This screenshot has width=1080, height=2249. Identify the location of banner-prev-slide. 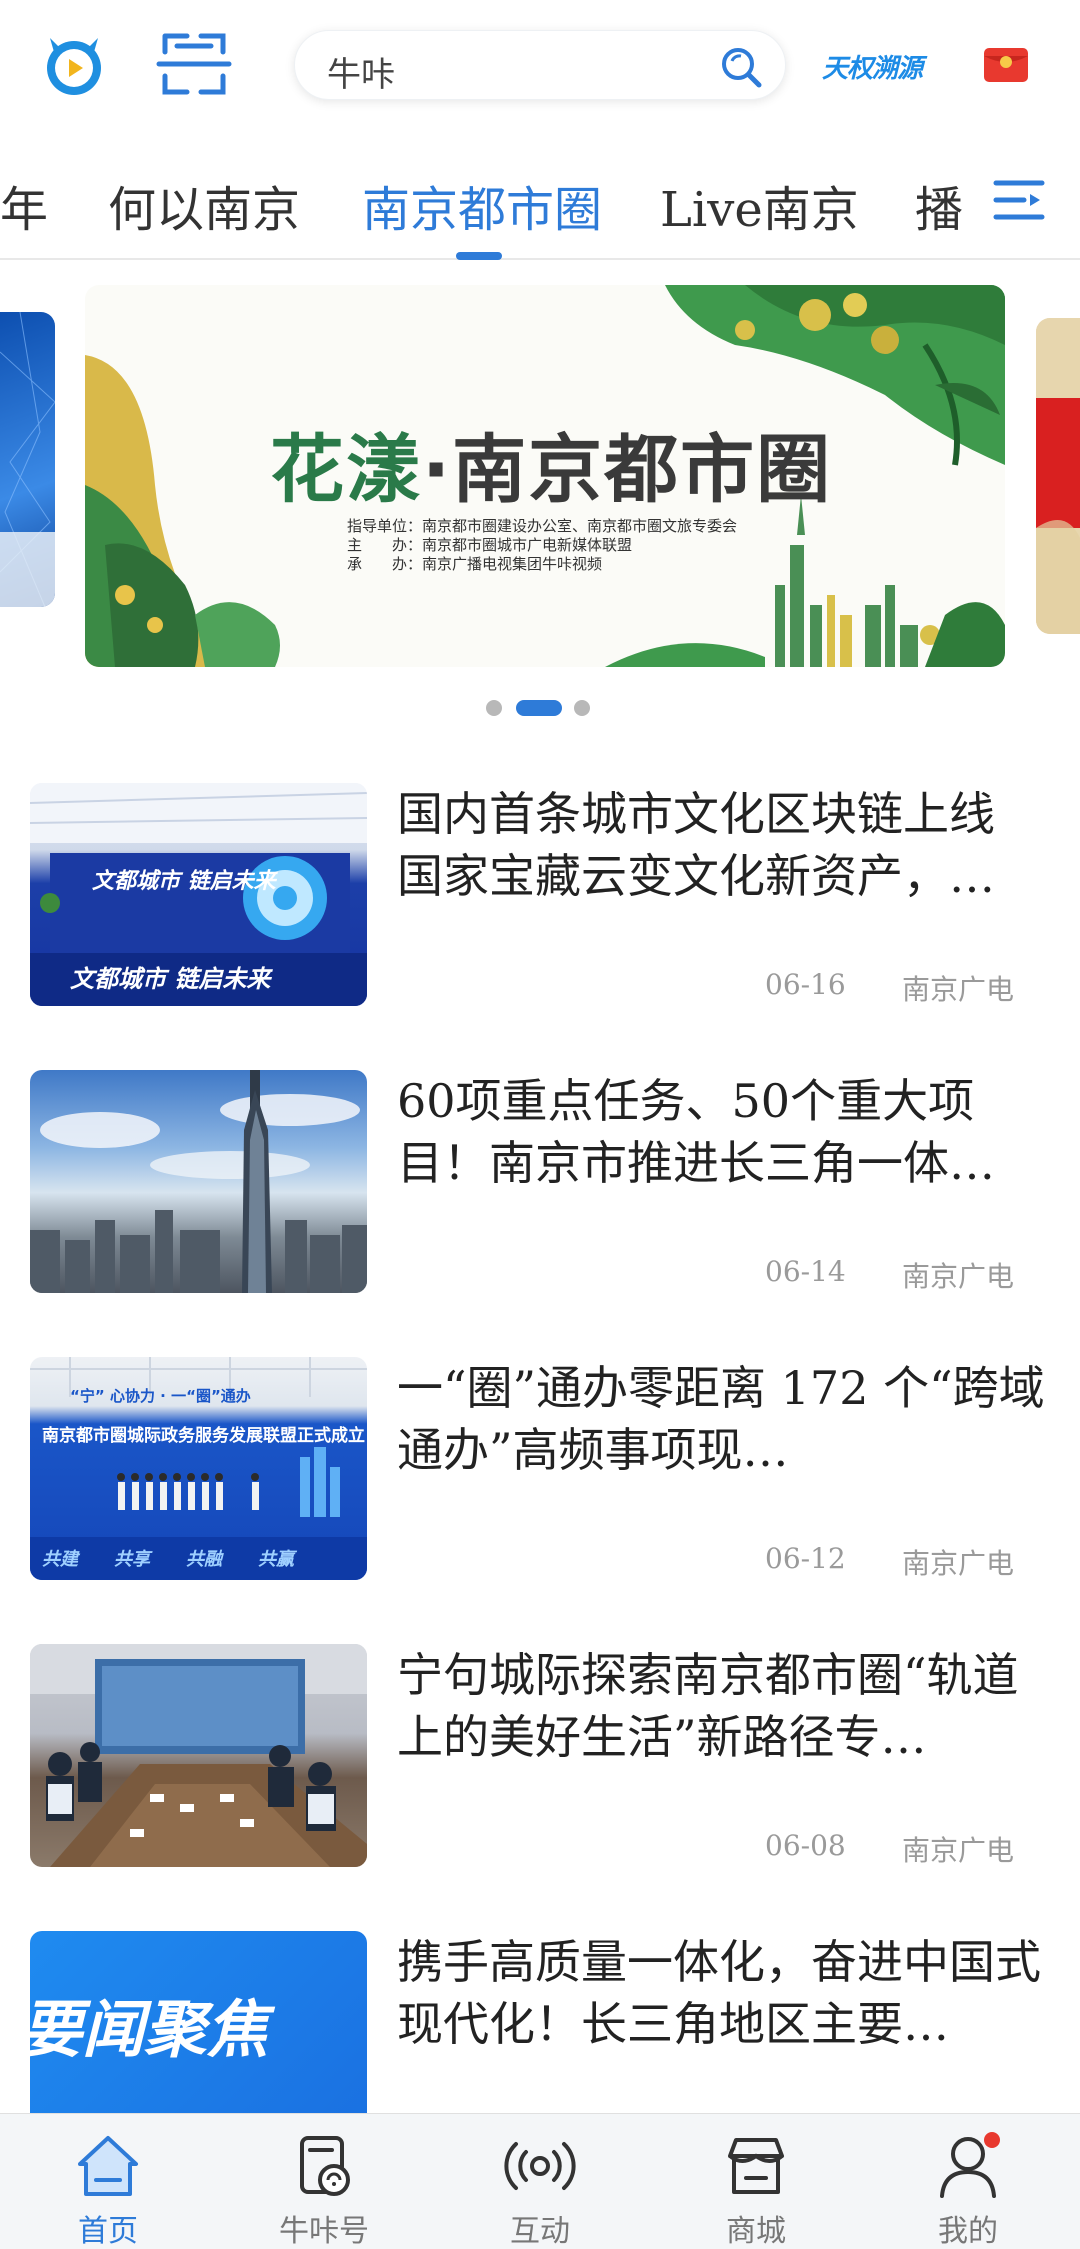
(27, 459).